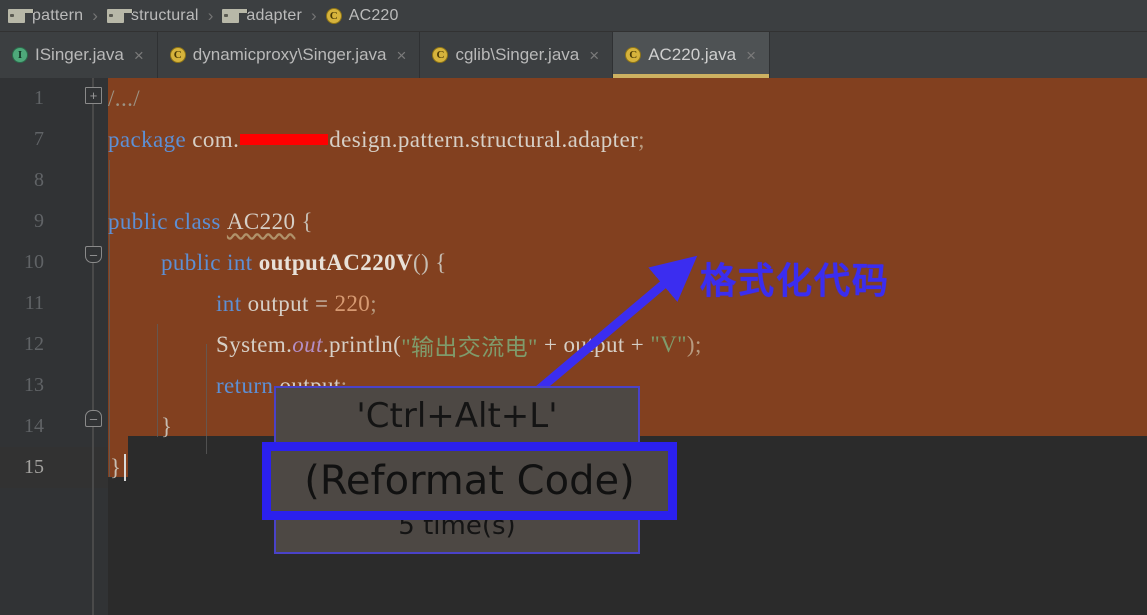 The width and height of the screenshot is (1147, 615). Describe the element at coordinates (93, 95) in the screenshot. I see `fold-expand-icon: +` at that location.